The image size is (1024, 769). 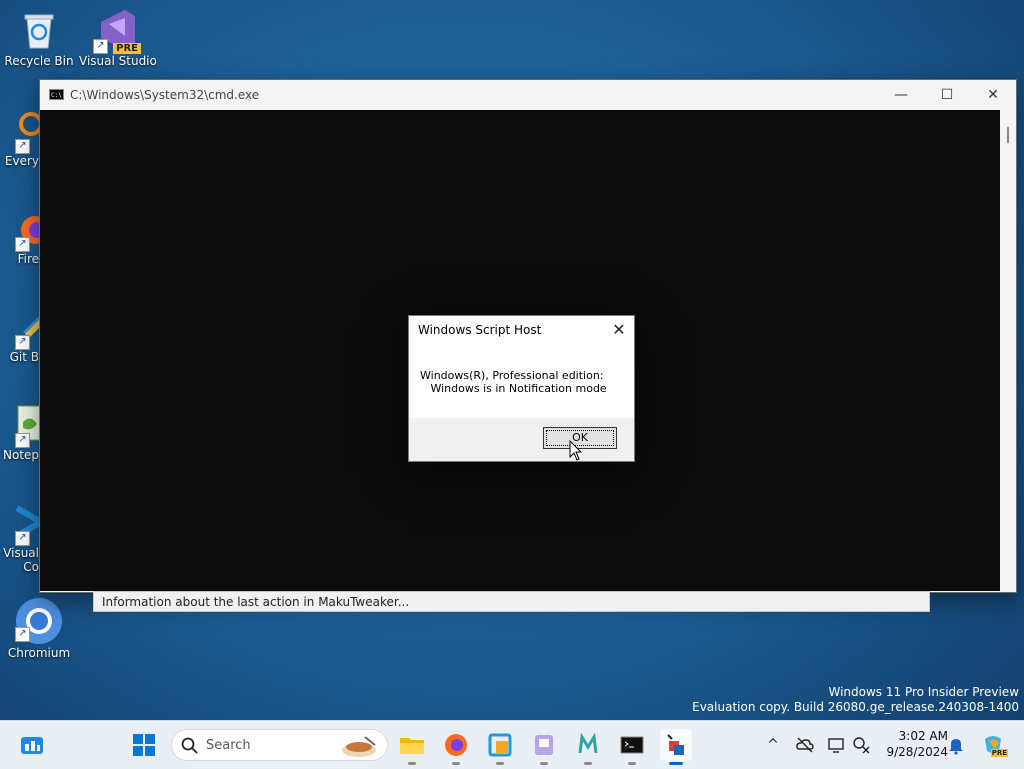 What do you see at coordinates (21, 161) in the screenshot?
I see `desktop-icon-label: Every` at bounding box center [21, 161].